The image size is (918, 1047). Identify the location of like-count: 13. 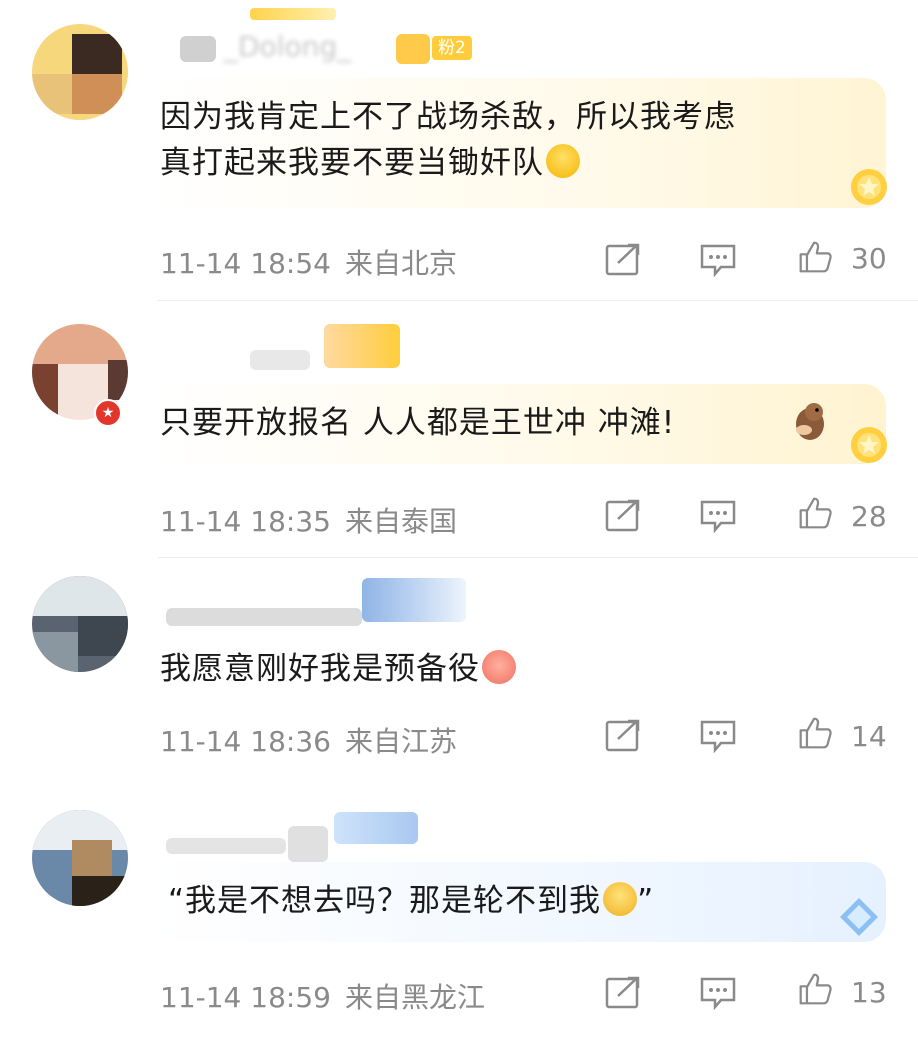
(869, 992).